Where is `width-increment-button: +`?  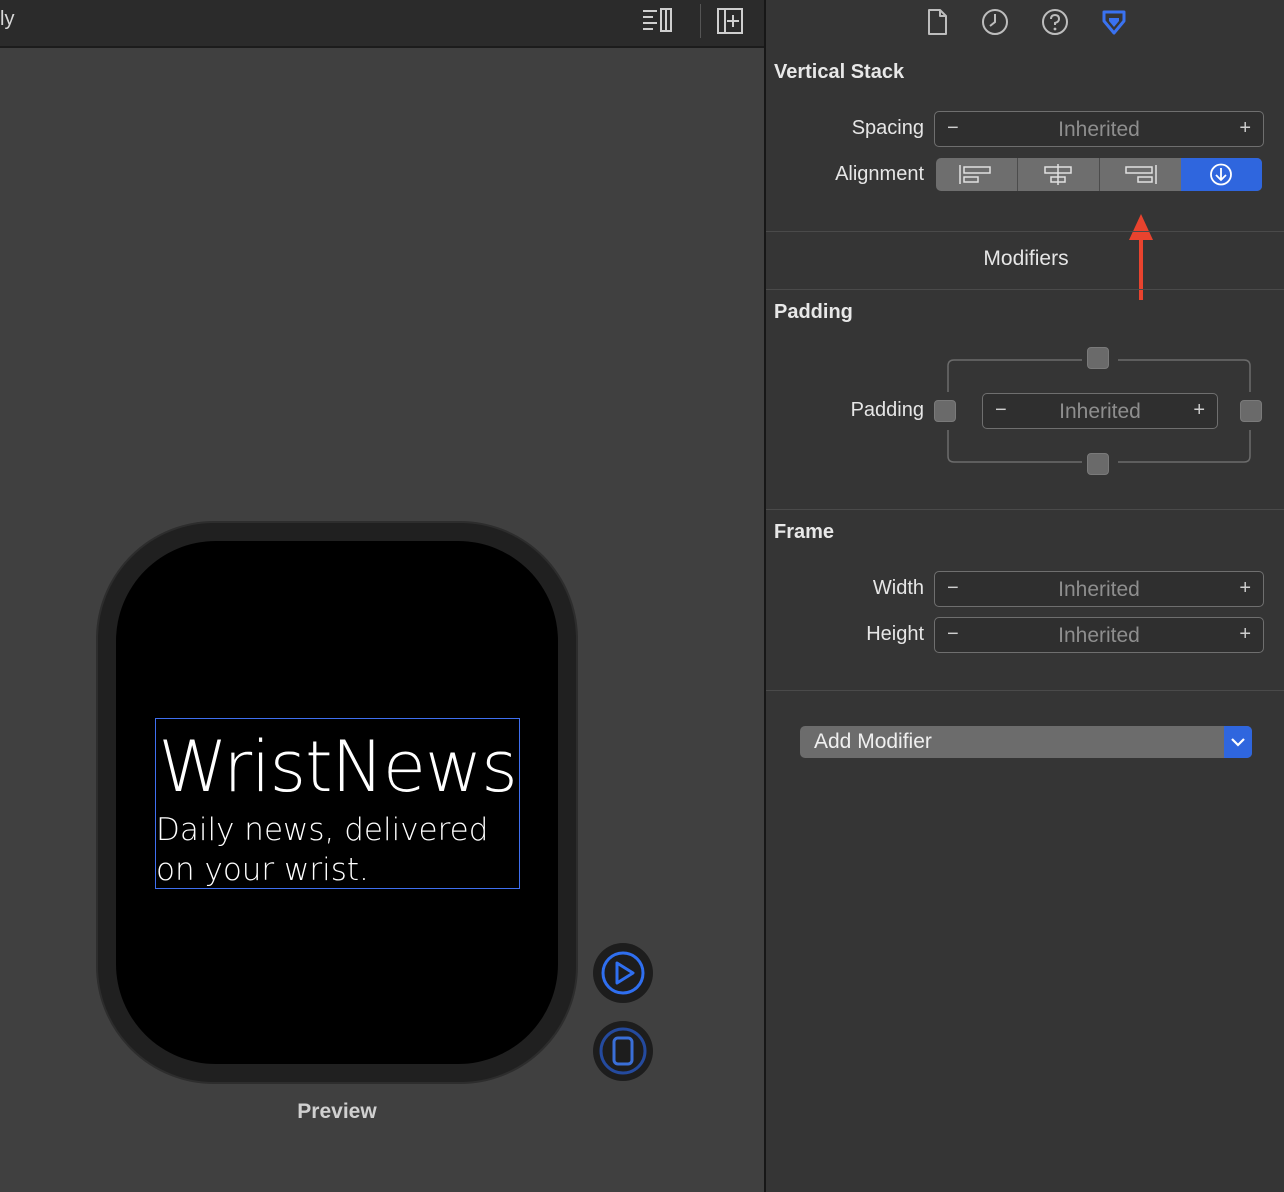 width-increment-button: + is located at coordinates (1245, 588).